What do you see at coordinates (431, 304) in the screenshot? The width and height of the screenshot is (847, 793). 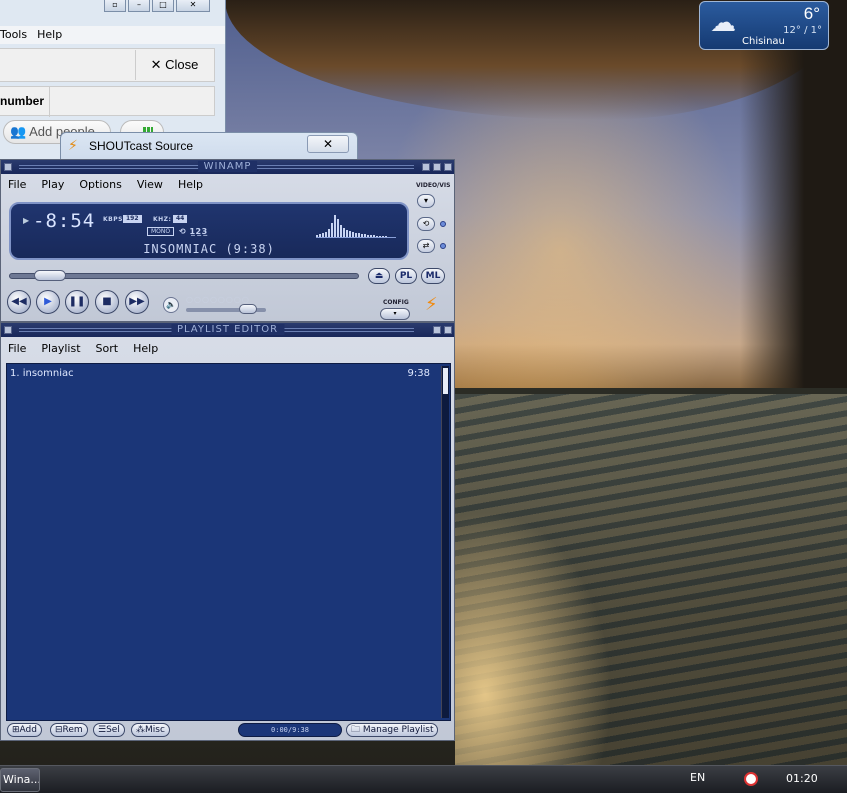 I see `winamp-bolt-icon: ⚡` at bounding box center [431, 304].